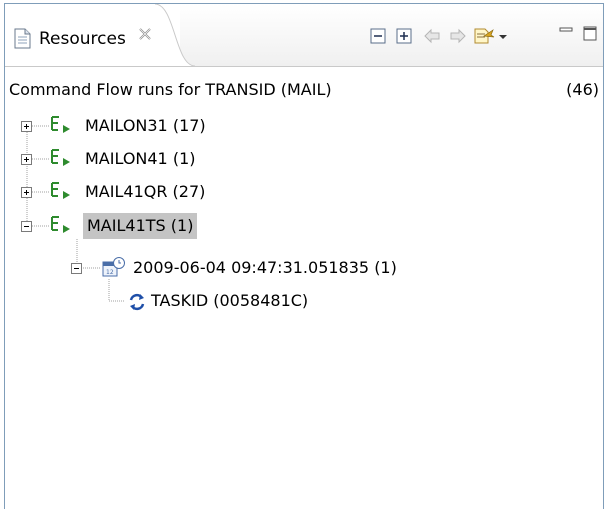 This screenshot has height=510, width=607. I want to click on back-icon, so click(432, 36).